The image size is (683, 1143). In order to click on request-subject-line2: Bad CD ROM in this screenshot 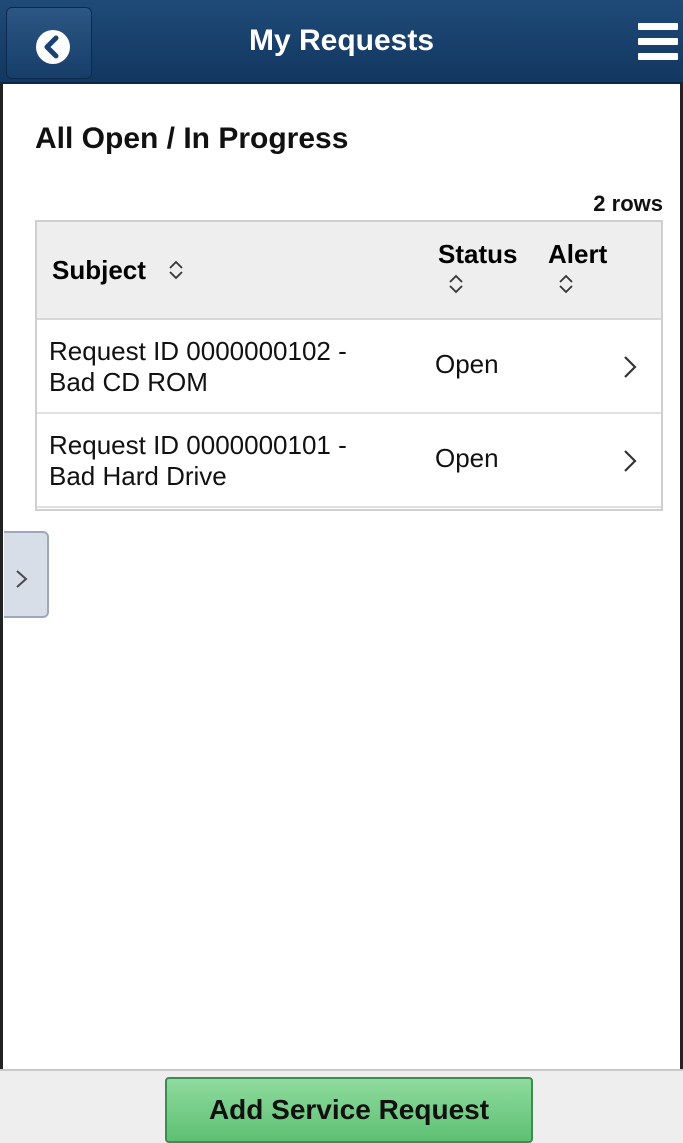, I will do `click(128, 382)`.